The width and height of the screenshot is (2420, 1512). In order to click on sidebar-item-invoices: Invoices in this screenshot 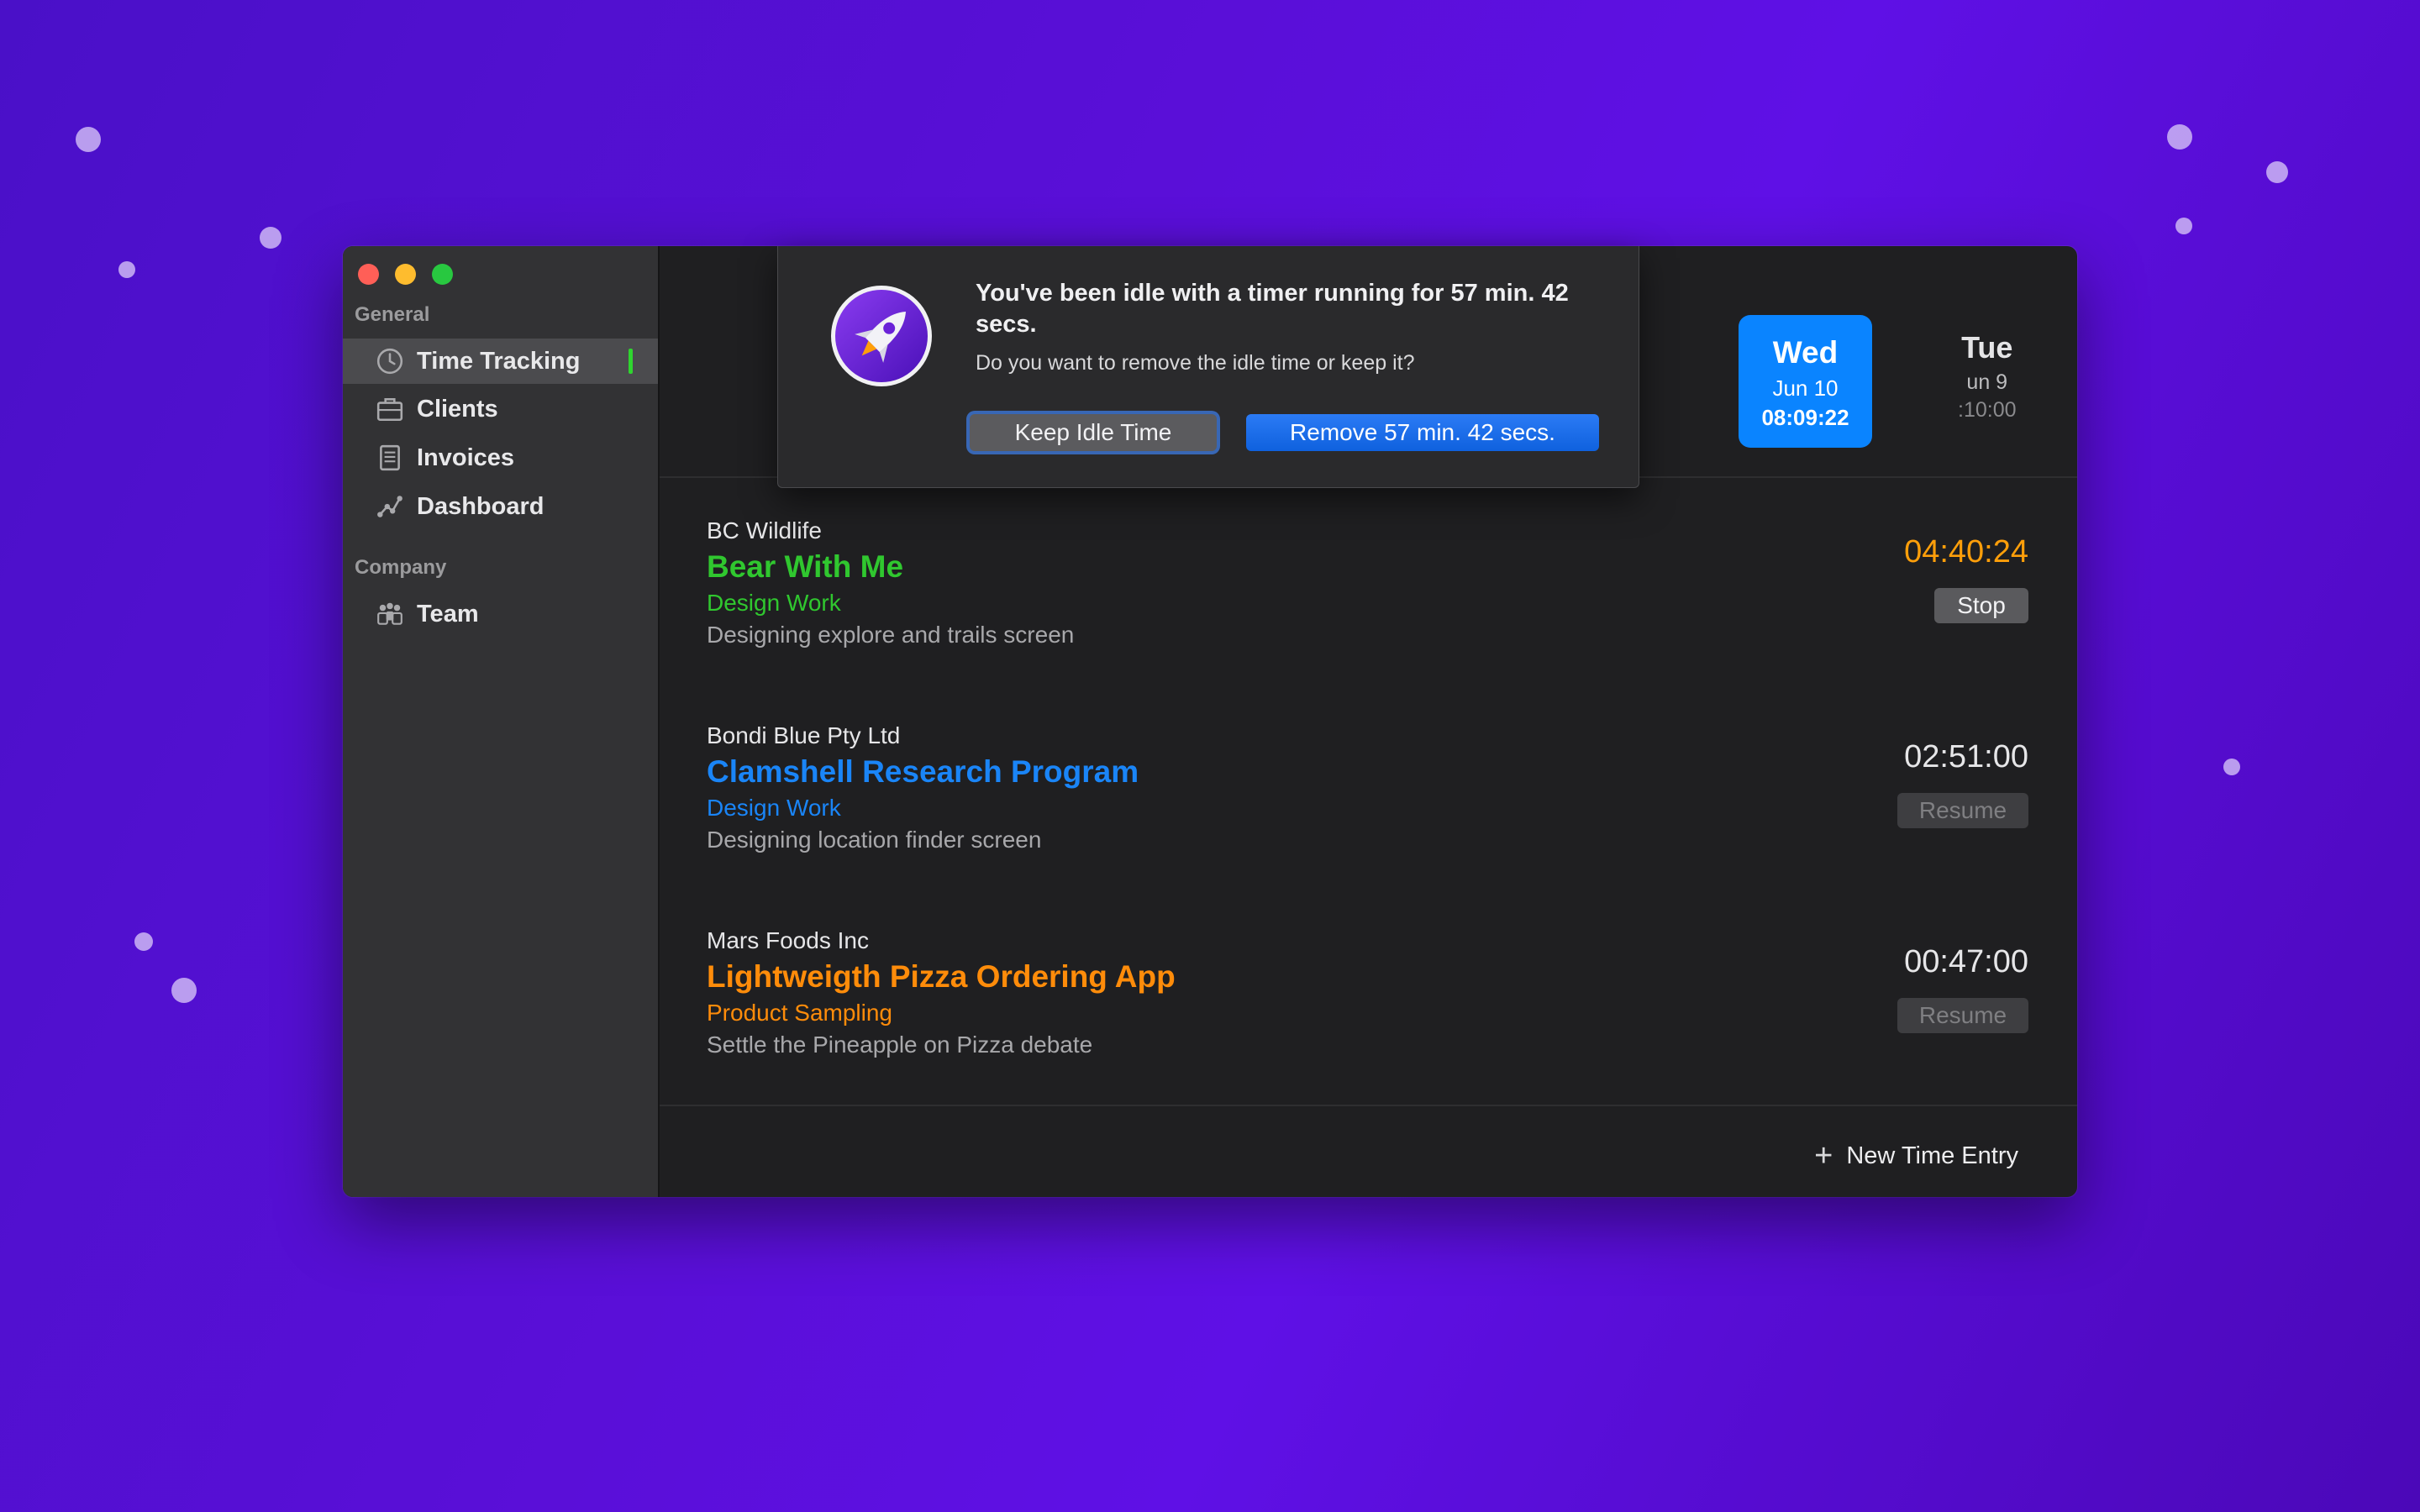, I will do `click(500, 457)`.